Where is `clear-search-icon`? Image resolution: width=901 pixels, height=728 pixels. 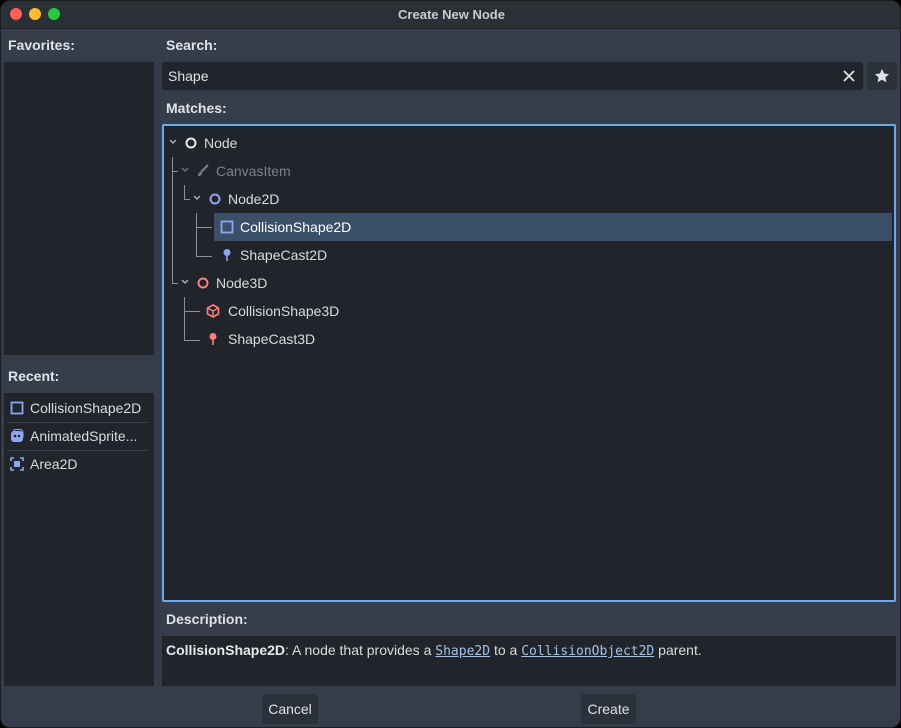
clear-search-icon is located at coordinates (849, 76).